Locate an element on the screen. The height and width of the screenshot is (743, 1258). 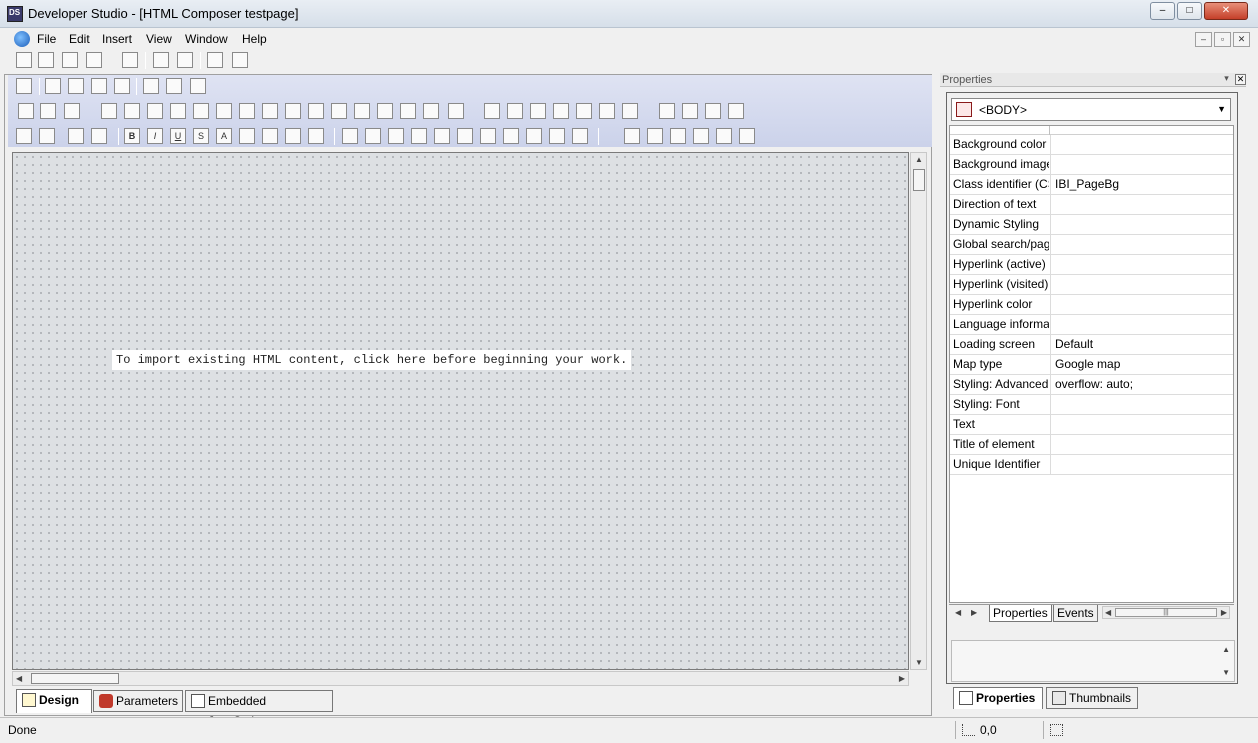
connect-icon is located at coordinates (94, 60).